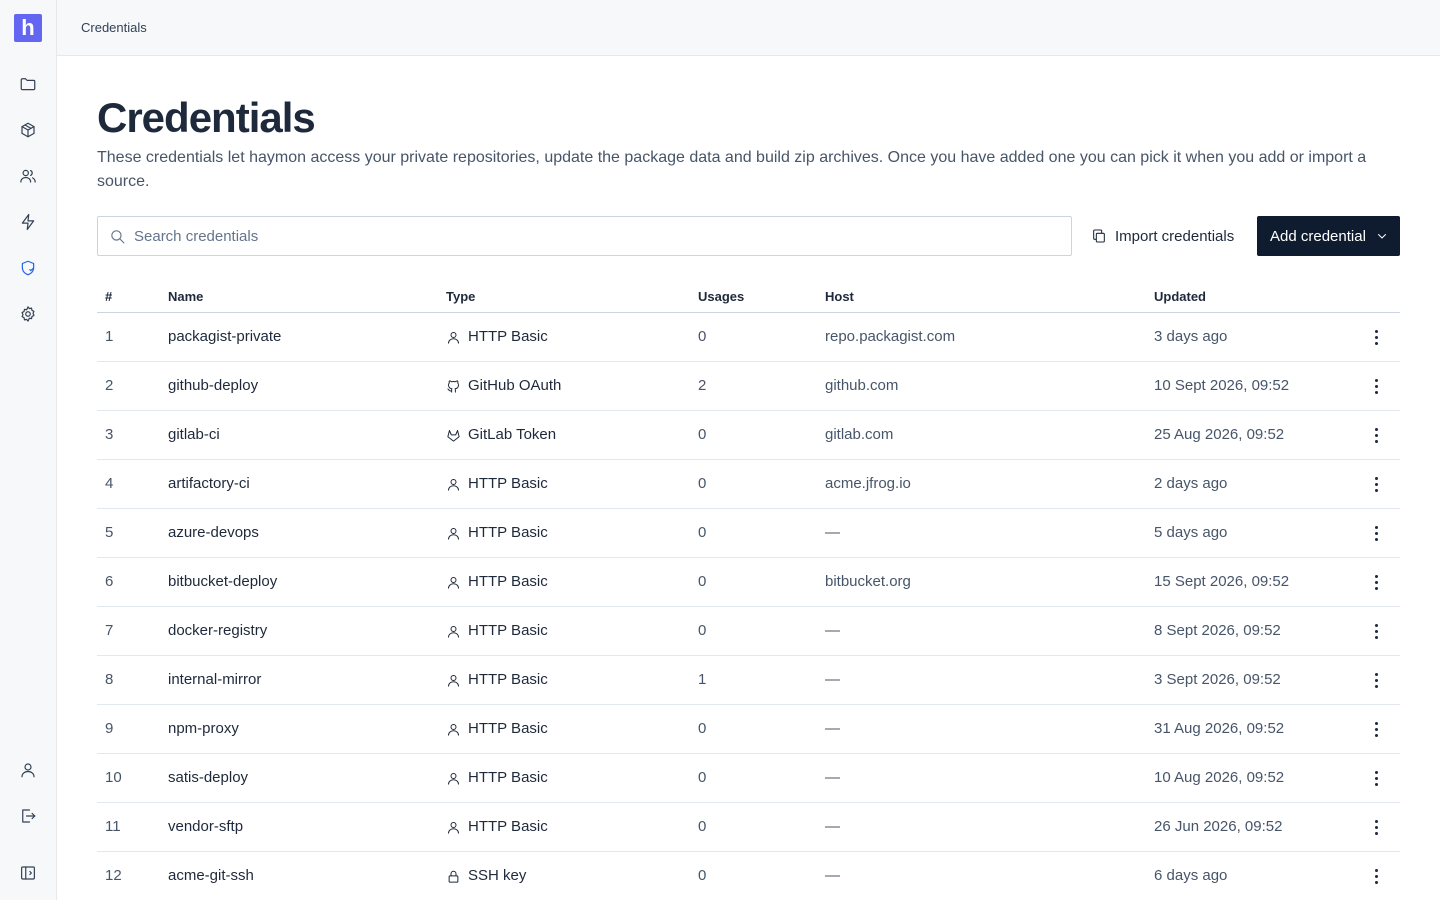 The height and width of the screenshot is (900, 1440). Describe the element at coordinates (1318, 236) in the screenshot. I see `add-credential-label: Add credential` at that location.